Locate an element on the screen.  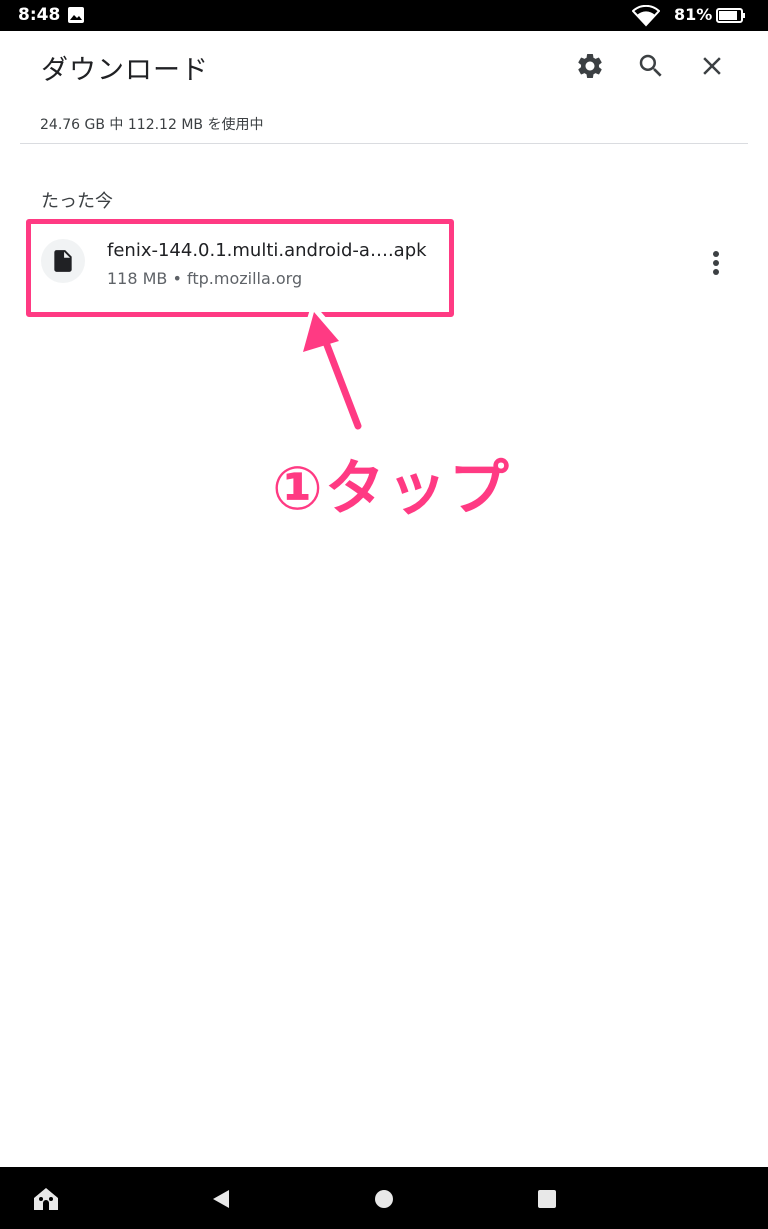
status-time: 8:48 is located at coordinates (39, 15).